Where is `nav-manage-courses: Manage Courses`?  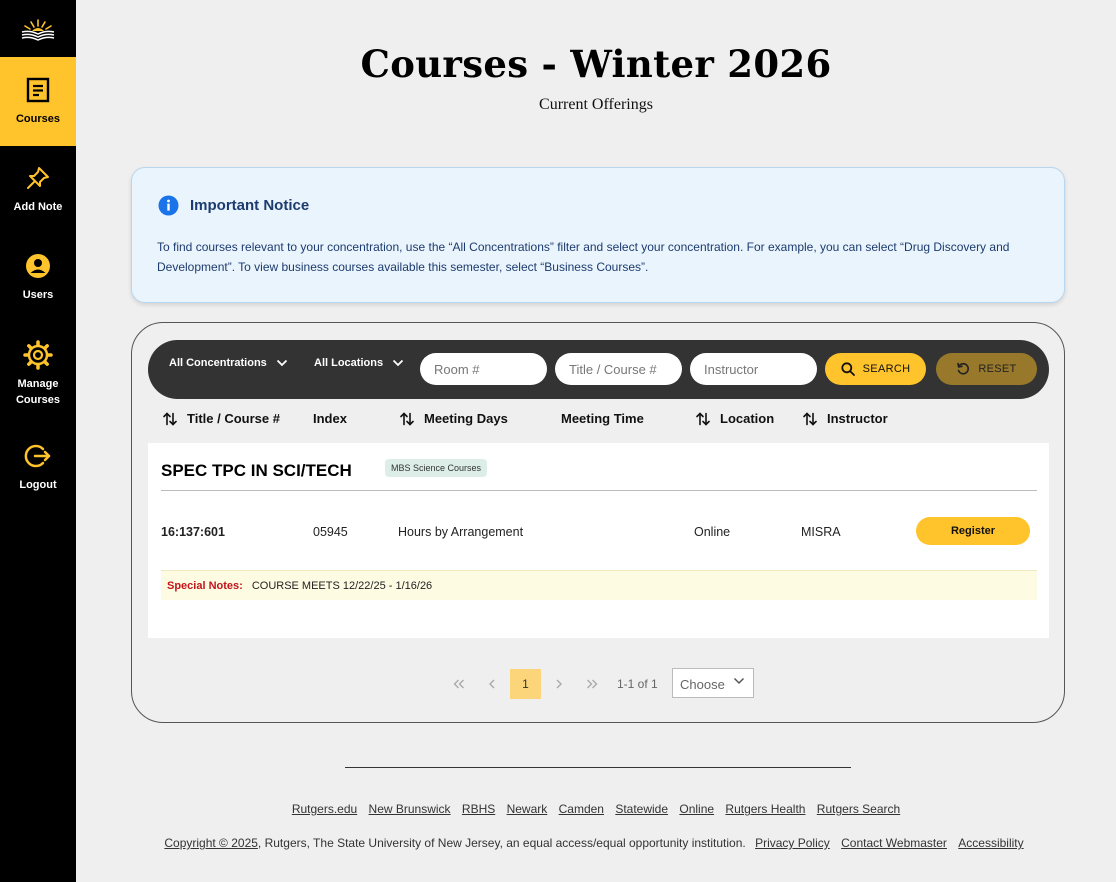
nav-manage-courses: Manage Courses is located at coordinates (38, 373).